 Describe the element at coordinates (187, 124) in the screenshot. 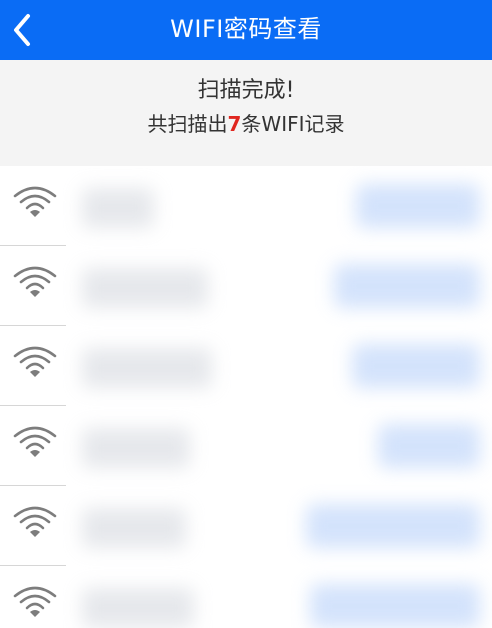

I see `result-prefix: 共扫描出` at that location.